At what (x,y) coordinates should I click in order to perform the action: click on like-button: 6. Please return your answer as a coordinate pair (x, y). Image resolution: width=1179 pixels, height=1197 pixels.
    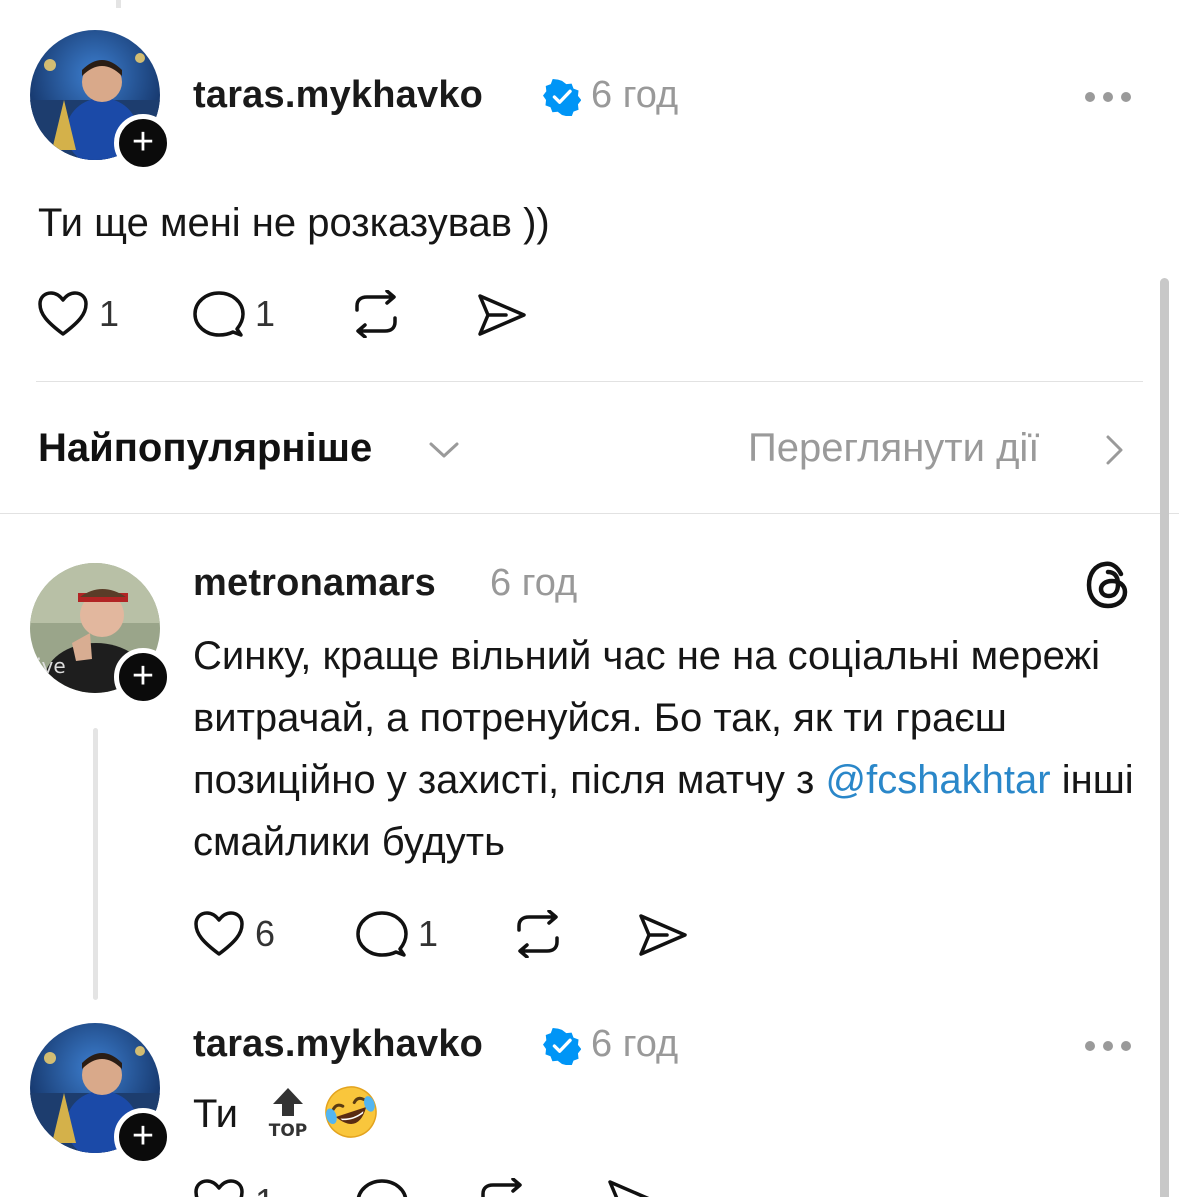
    Looking at the image, I should click on (234, 934).